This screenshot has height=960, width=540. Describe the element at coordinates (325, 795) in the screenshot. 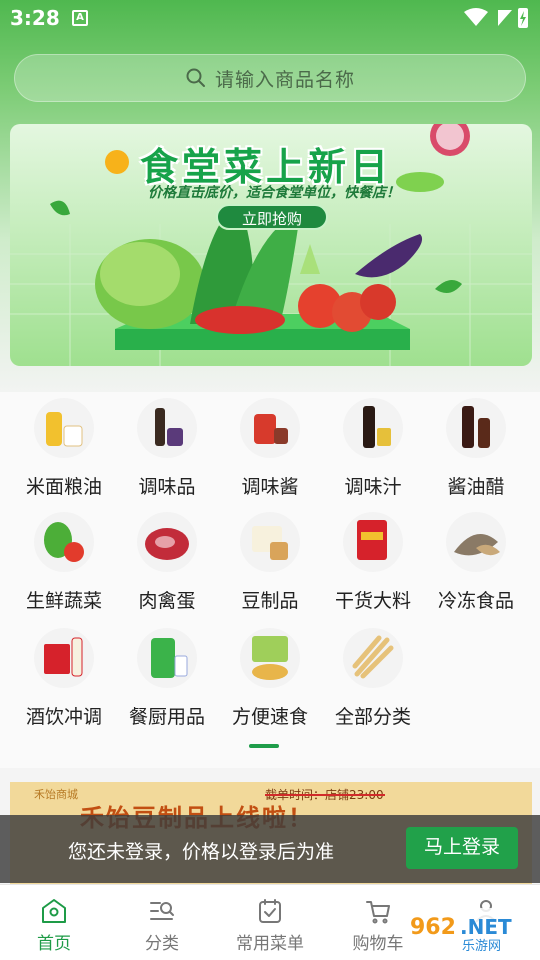

I see `promo-strike-line` at that location.